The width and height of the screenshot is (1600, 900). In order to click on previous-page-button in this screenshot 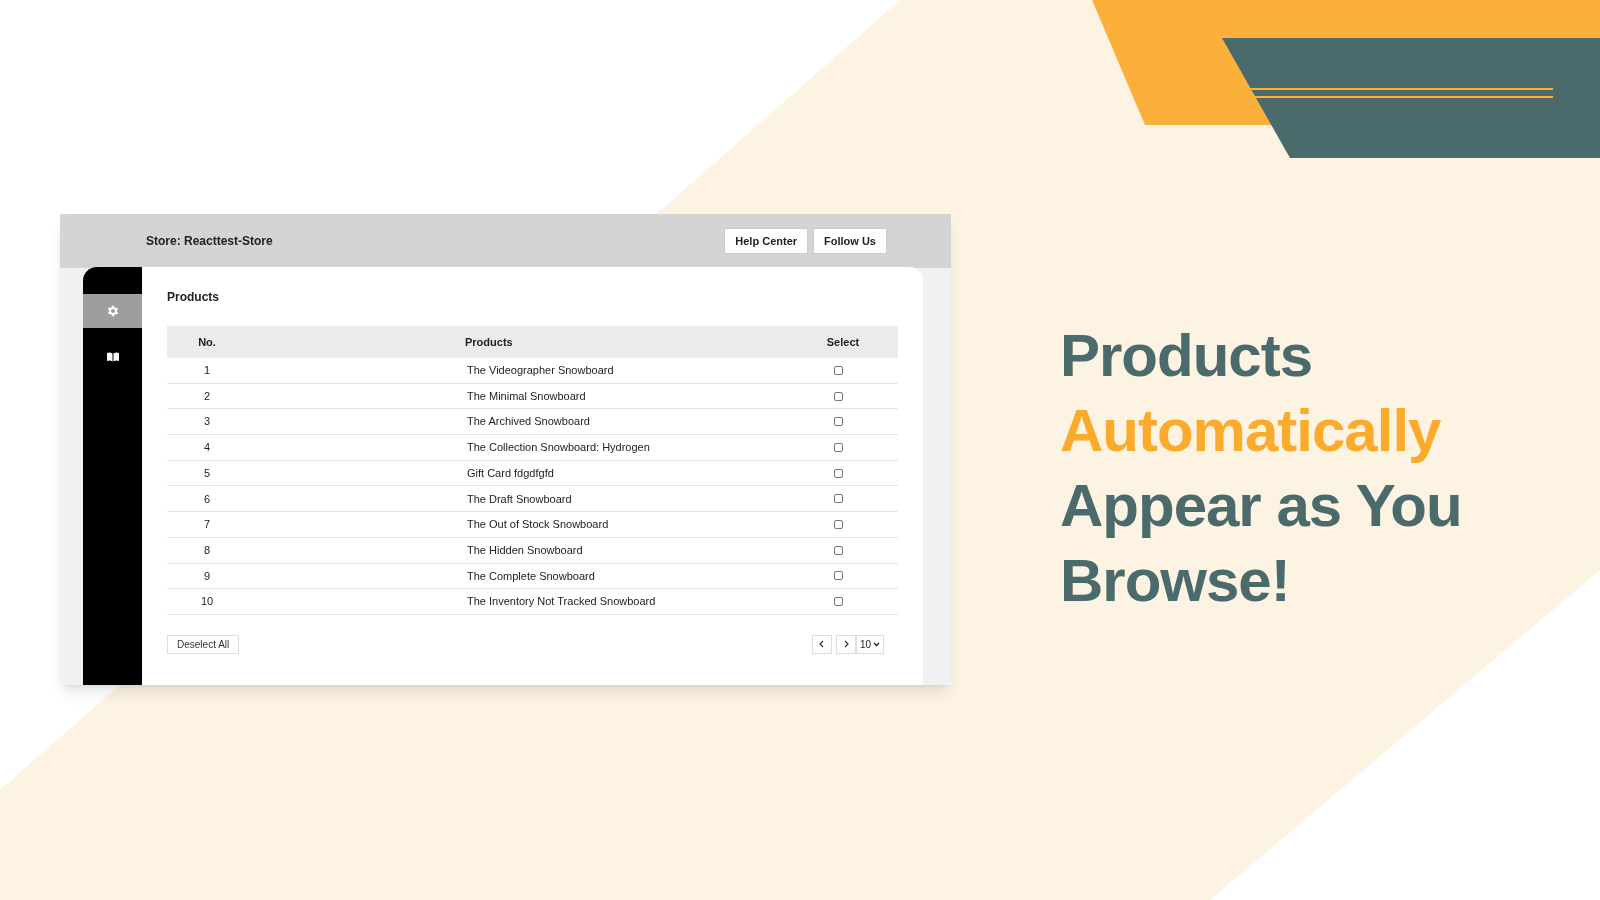, I will do `click(822, 644)`.